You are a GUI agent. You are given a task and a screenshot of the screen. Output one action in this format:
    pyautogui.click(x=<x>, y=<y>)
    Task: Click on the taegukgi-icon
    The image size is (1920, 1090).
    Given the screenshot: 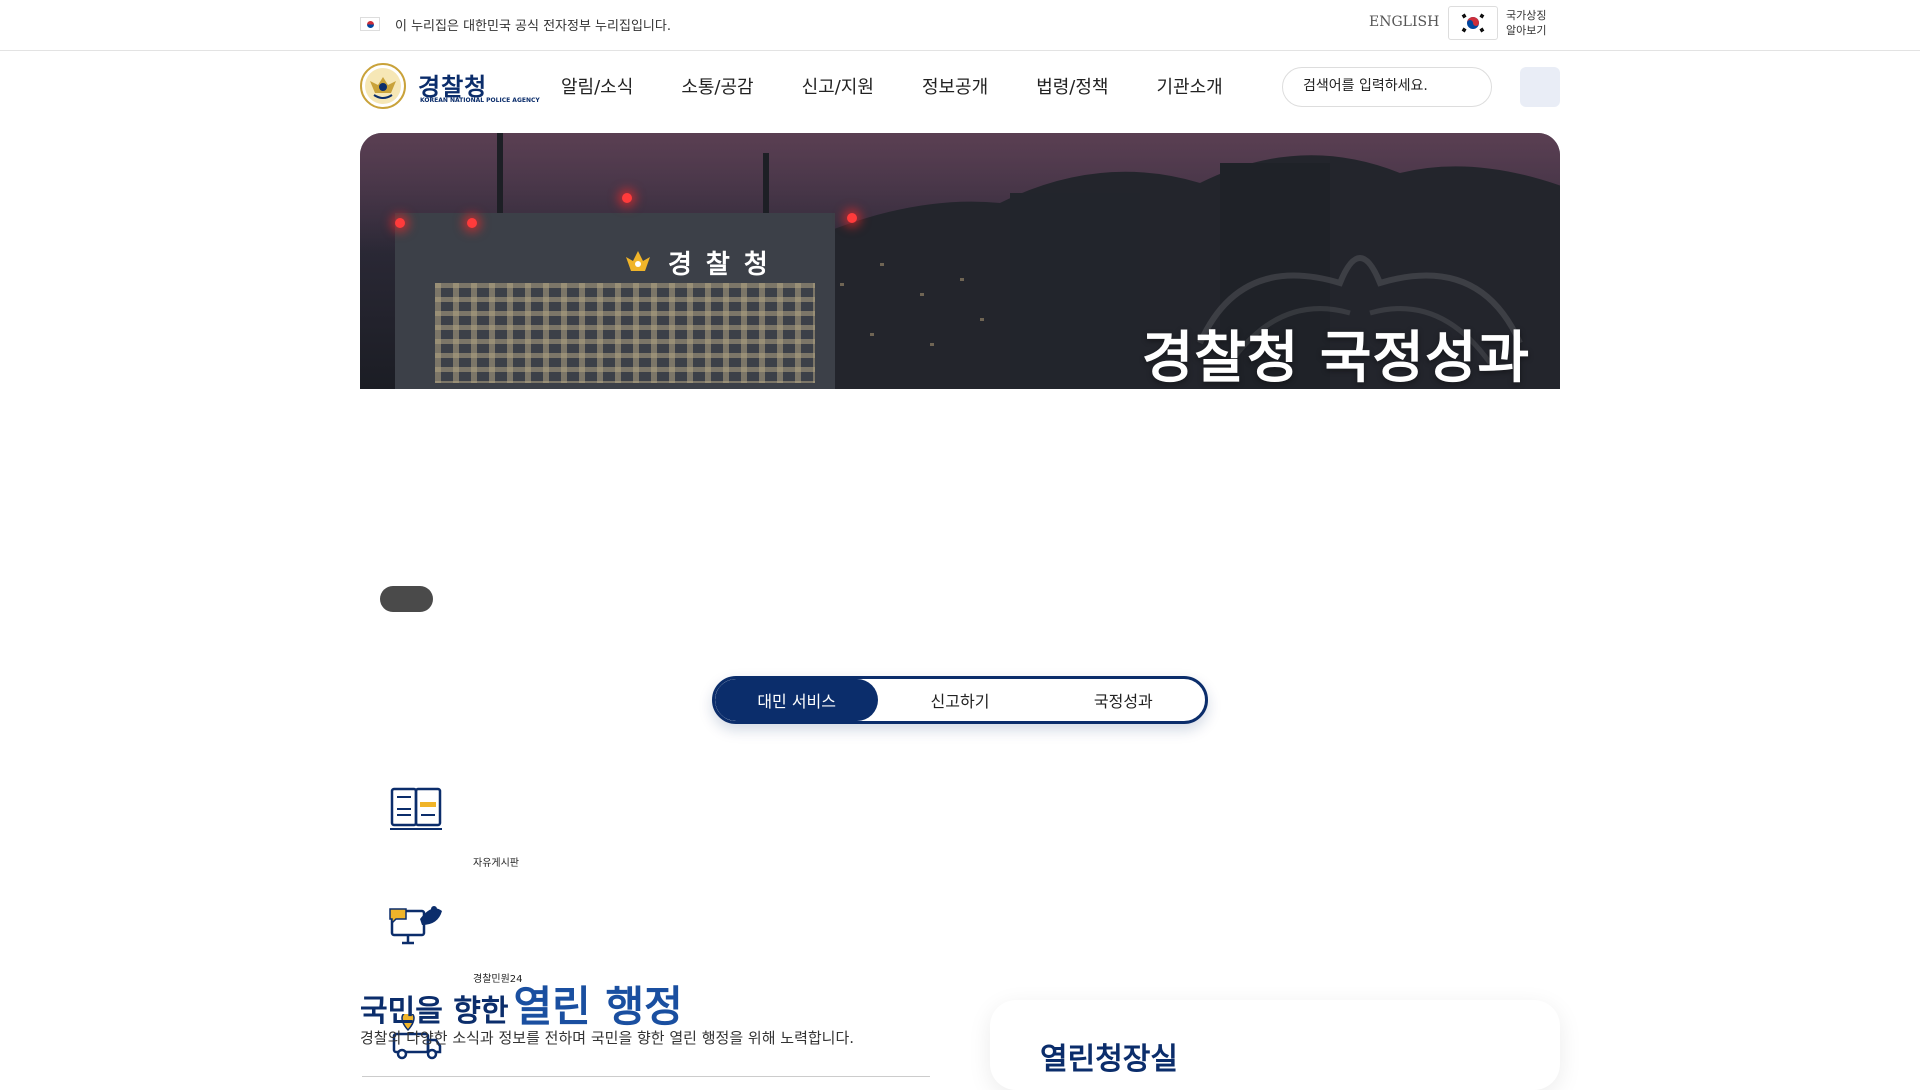 What is the action you would take?
    pyautogui.click(x=1473, y=23)
    